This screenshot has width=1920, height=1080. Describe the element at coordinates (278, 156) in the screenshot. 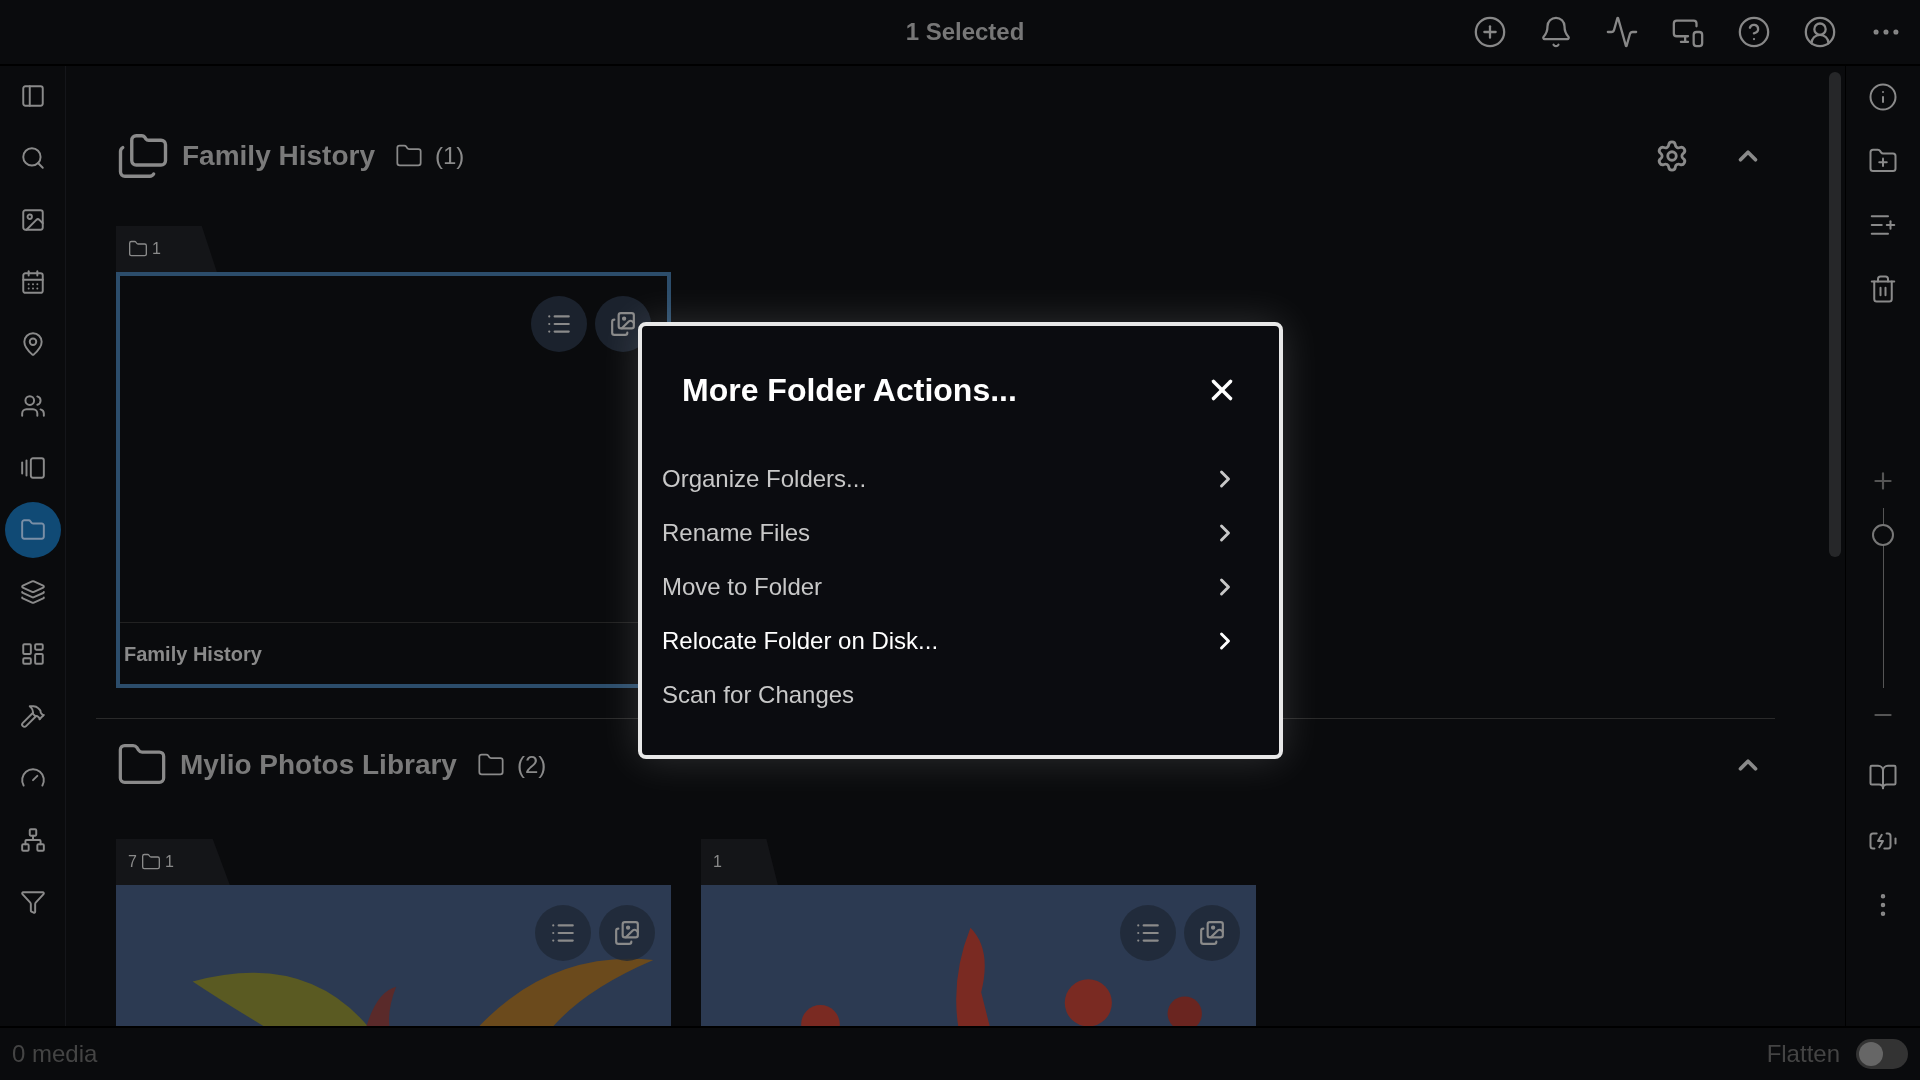

I see `section-title: Family History` at that location.